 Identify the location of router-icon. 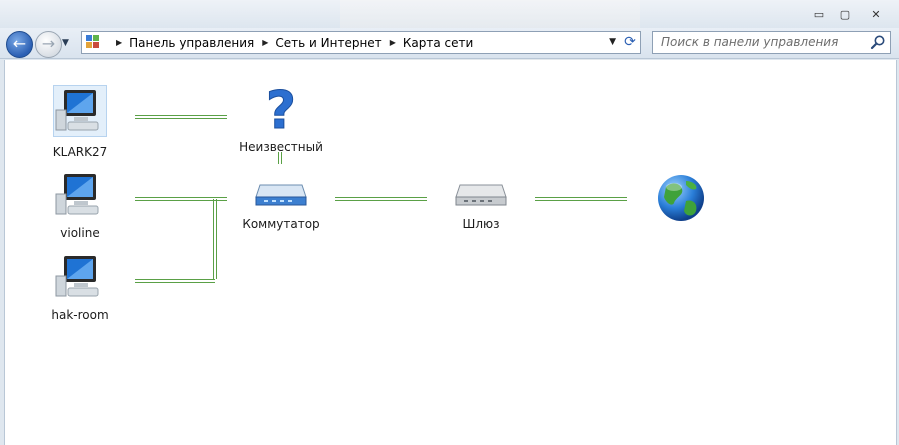
(481, 195).